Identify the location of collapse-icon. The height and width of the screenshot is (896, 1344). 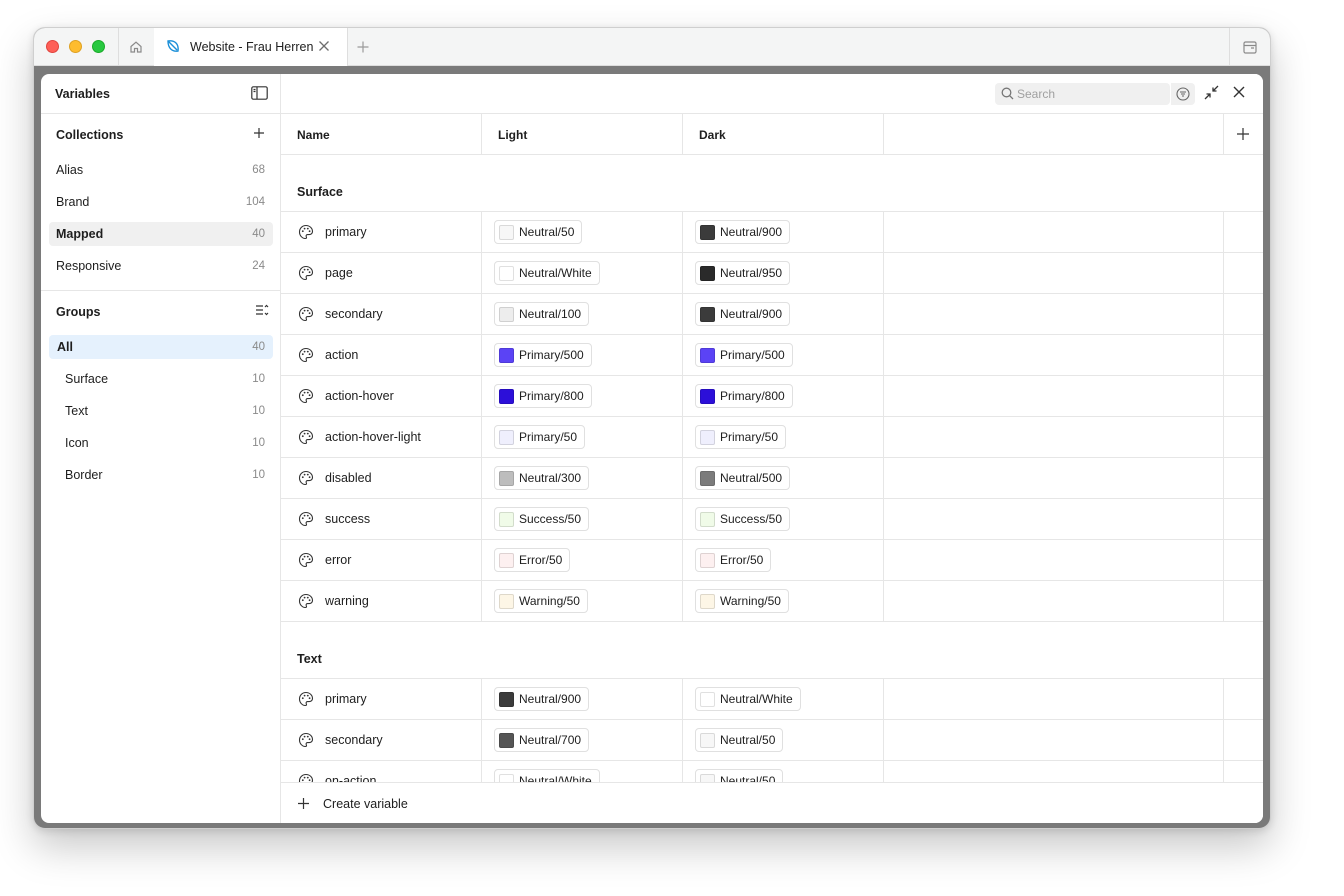
(1211, 92).